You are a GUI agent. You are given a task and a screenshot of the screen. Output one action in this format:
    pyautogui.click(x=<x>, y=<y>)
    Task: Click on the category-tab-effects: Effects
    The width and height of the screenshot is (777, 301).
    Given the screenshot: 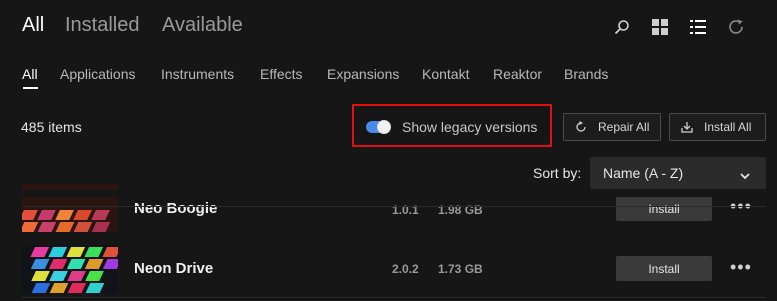 What is the action you would take?
    pyautogui.click(x=281, y=74)
    